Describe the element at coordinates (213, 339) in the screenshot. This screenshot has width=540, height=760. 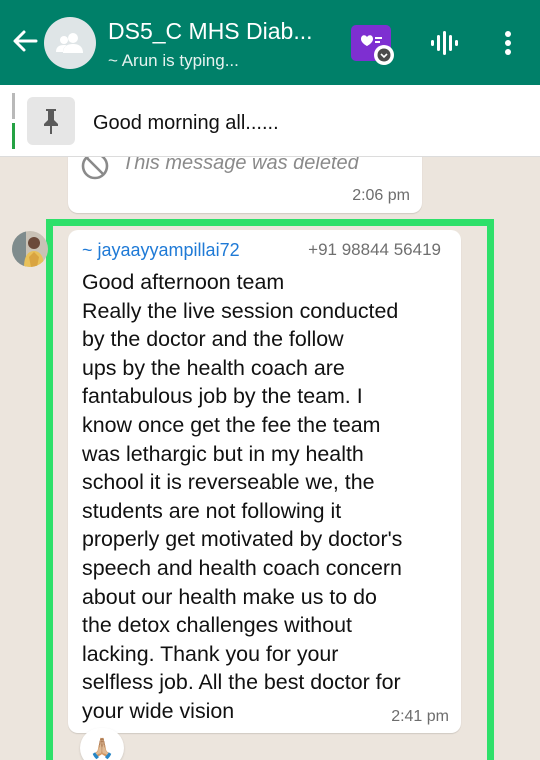
I see `message-line: by the doctor and the follow` at that location.